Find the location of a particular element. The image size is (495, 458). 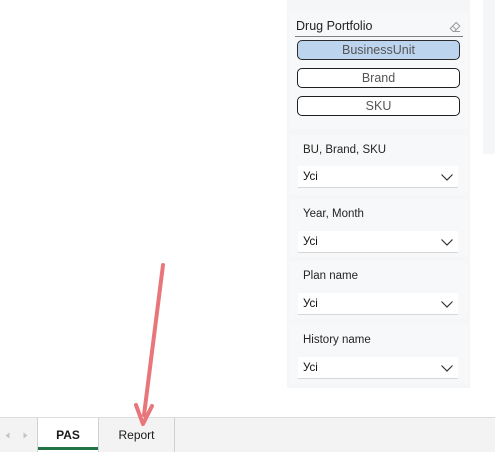

history-name-dropdown: Усі is located at coordinates (378, 368).